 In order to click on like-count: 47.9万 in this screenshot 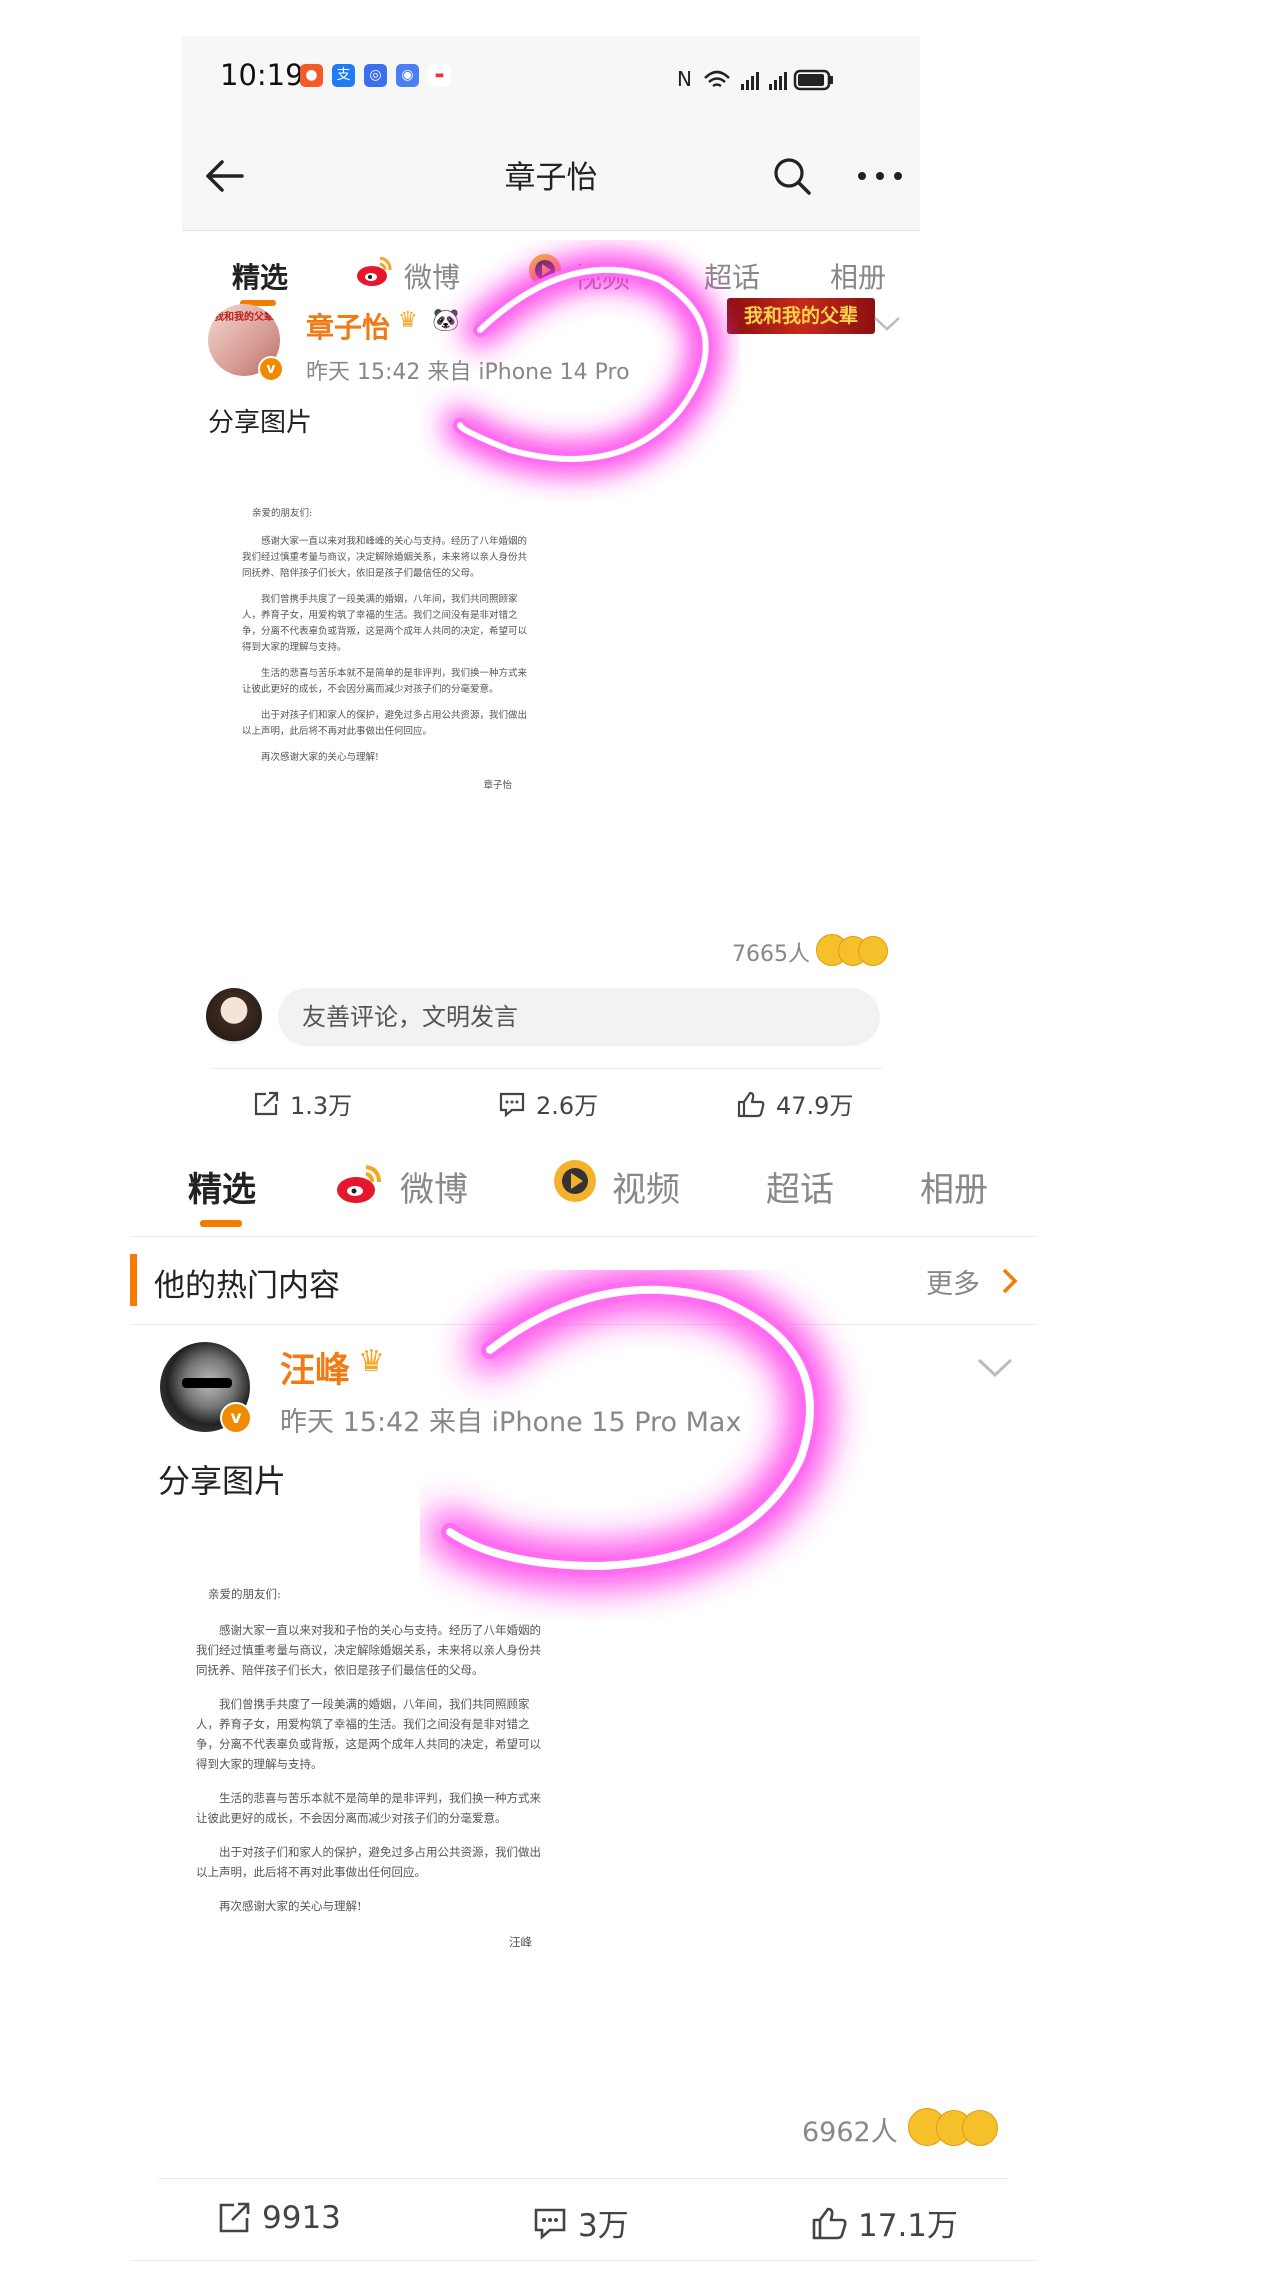, I will do `click(815, 1106)`.